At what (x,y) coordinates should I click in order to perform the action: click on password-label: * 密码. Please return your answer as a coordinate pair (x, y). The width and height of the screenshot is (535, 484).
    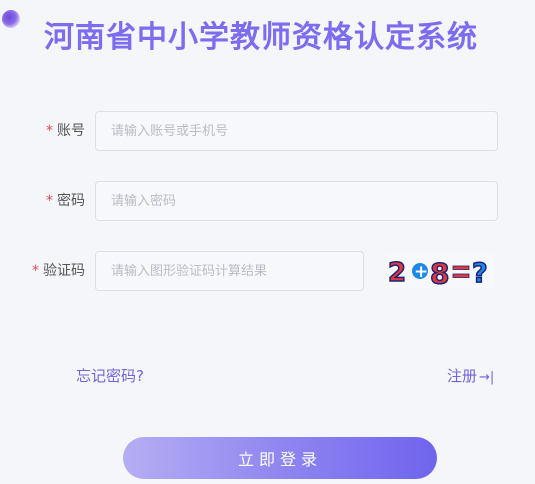
    Looking at the image, I should click on (65, 201).